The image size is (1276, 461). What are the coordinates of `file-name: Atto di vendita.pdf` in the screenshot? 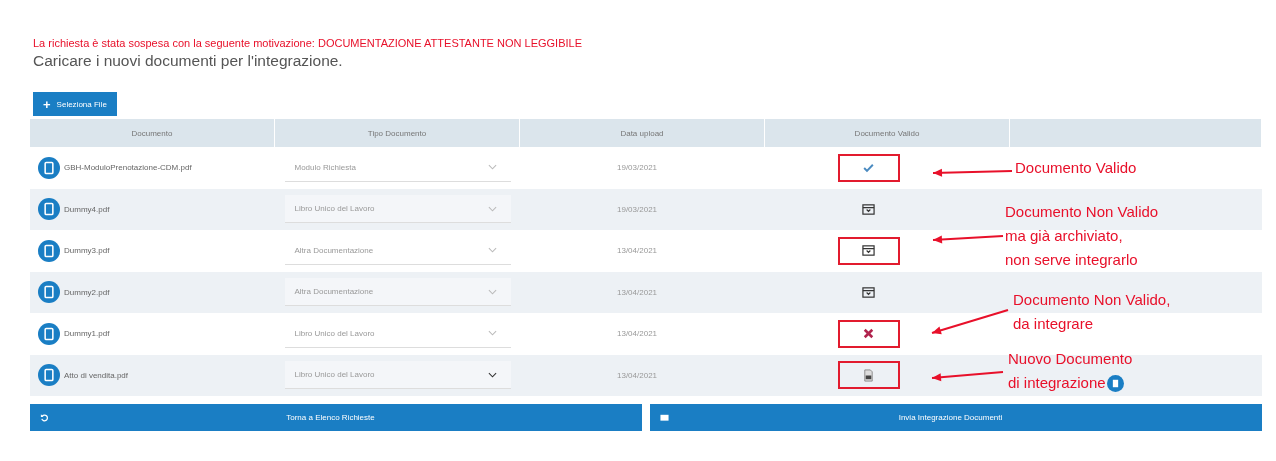 It's located at (96, 375).